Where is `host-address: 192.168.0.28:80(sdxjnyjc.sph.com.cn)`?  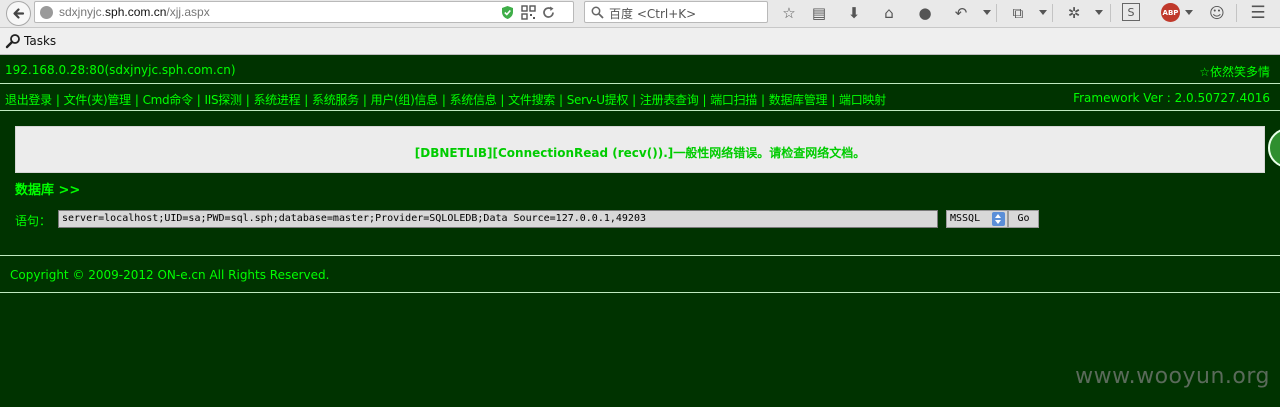 host-address: 192.168.0.28:80(sdxjnyjc.sph.com.cn) is located at coordinates (120, 70).